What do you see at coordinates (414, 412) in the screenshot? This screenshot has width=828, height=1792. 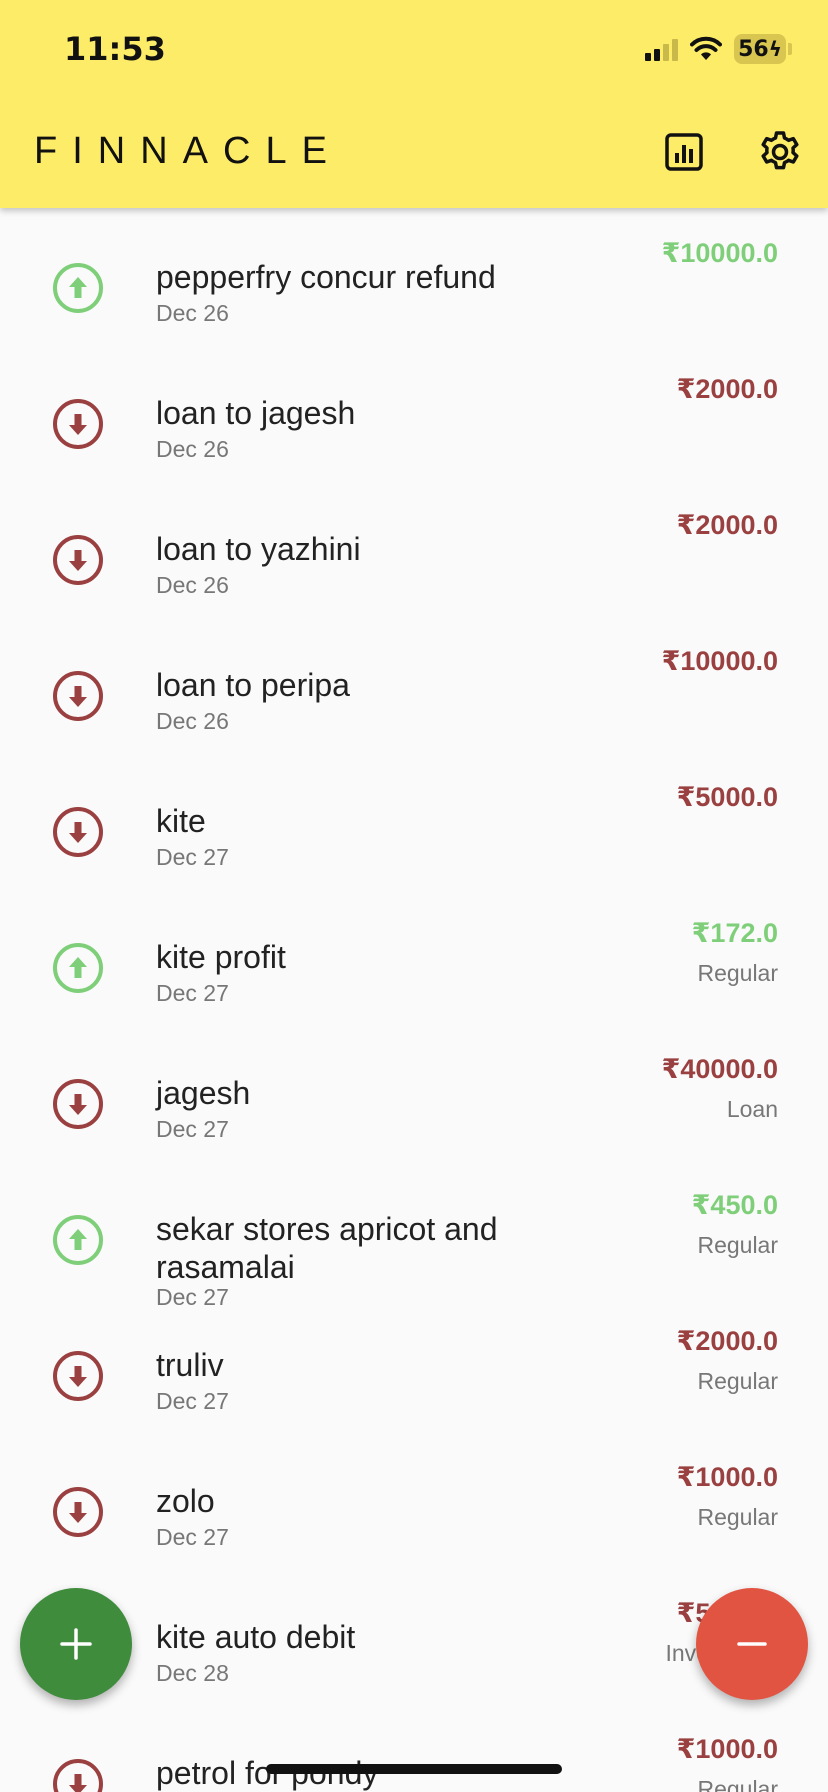 I see `transaction-row: loan to jagesh Dec 26 ₹2000.0` at bounding box center [414, 412].